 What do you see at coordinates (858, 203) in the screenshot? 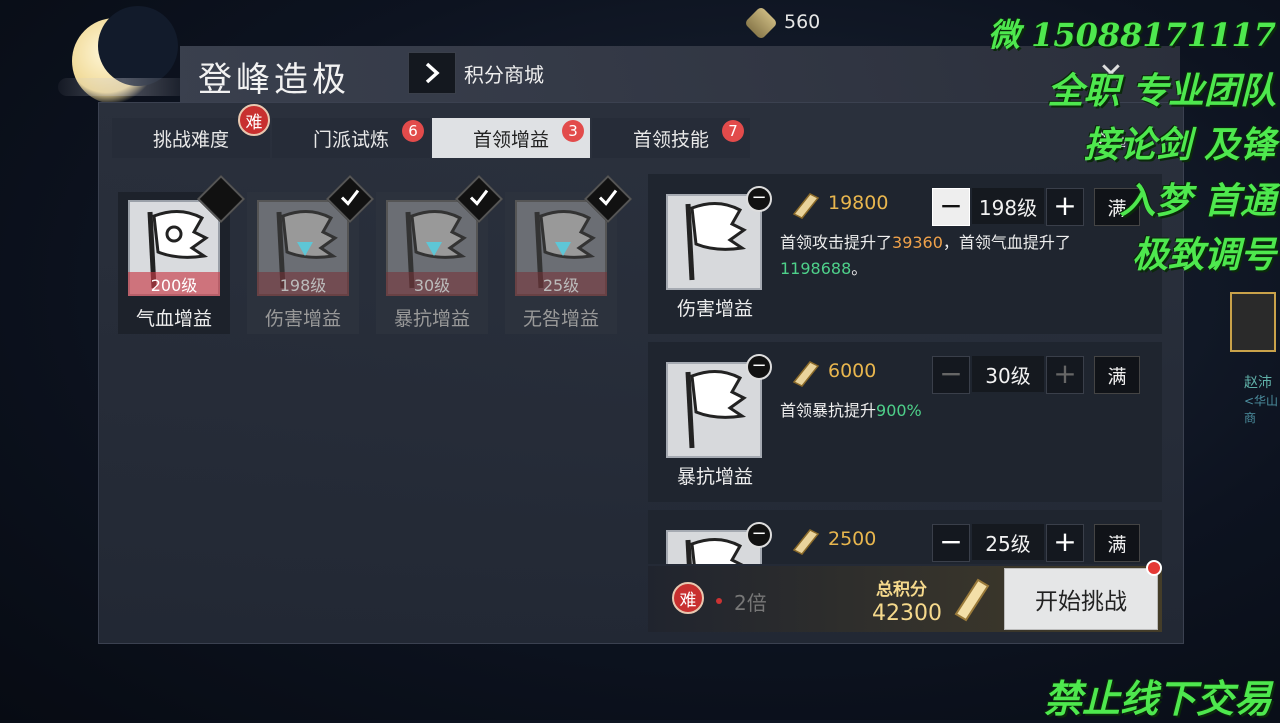
I see `row-cost: 19800` at bounding box center [858, 203].